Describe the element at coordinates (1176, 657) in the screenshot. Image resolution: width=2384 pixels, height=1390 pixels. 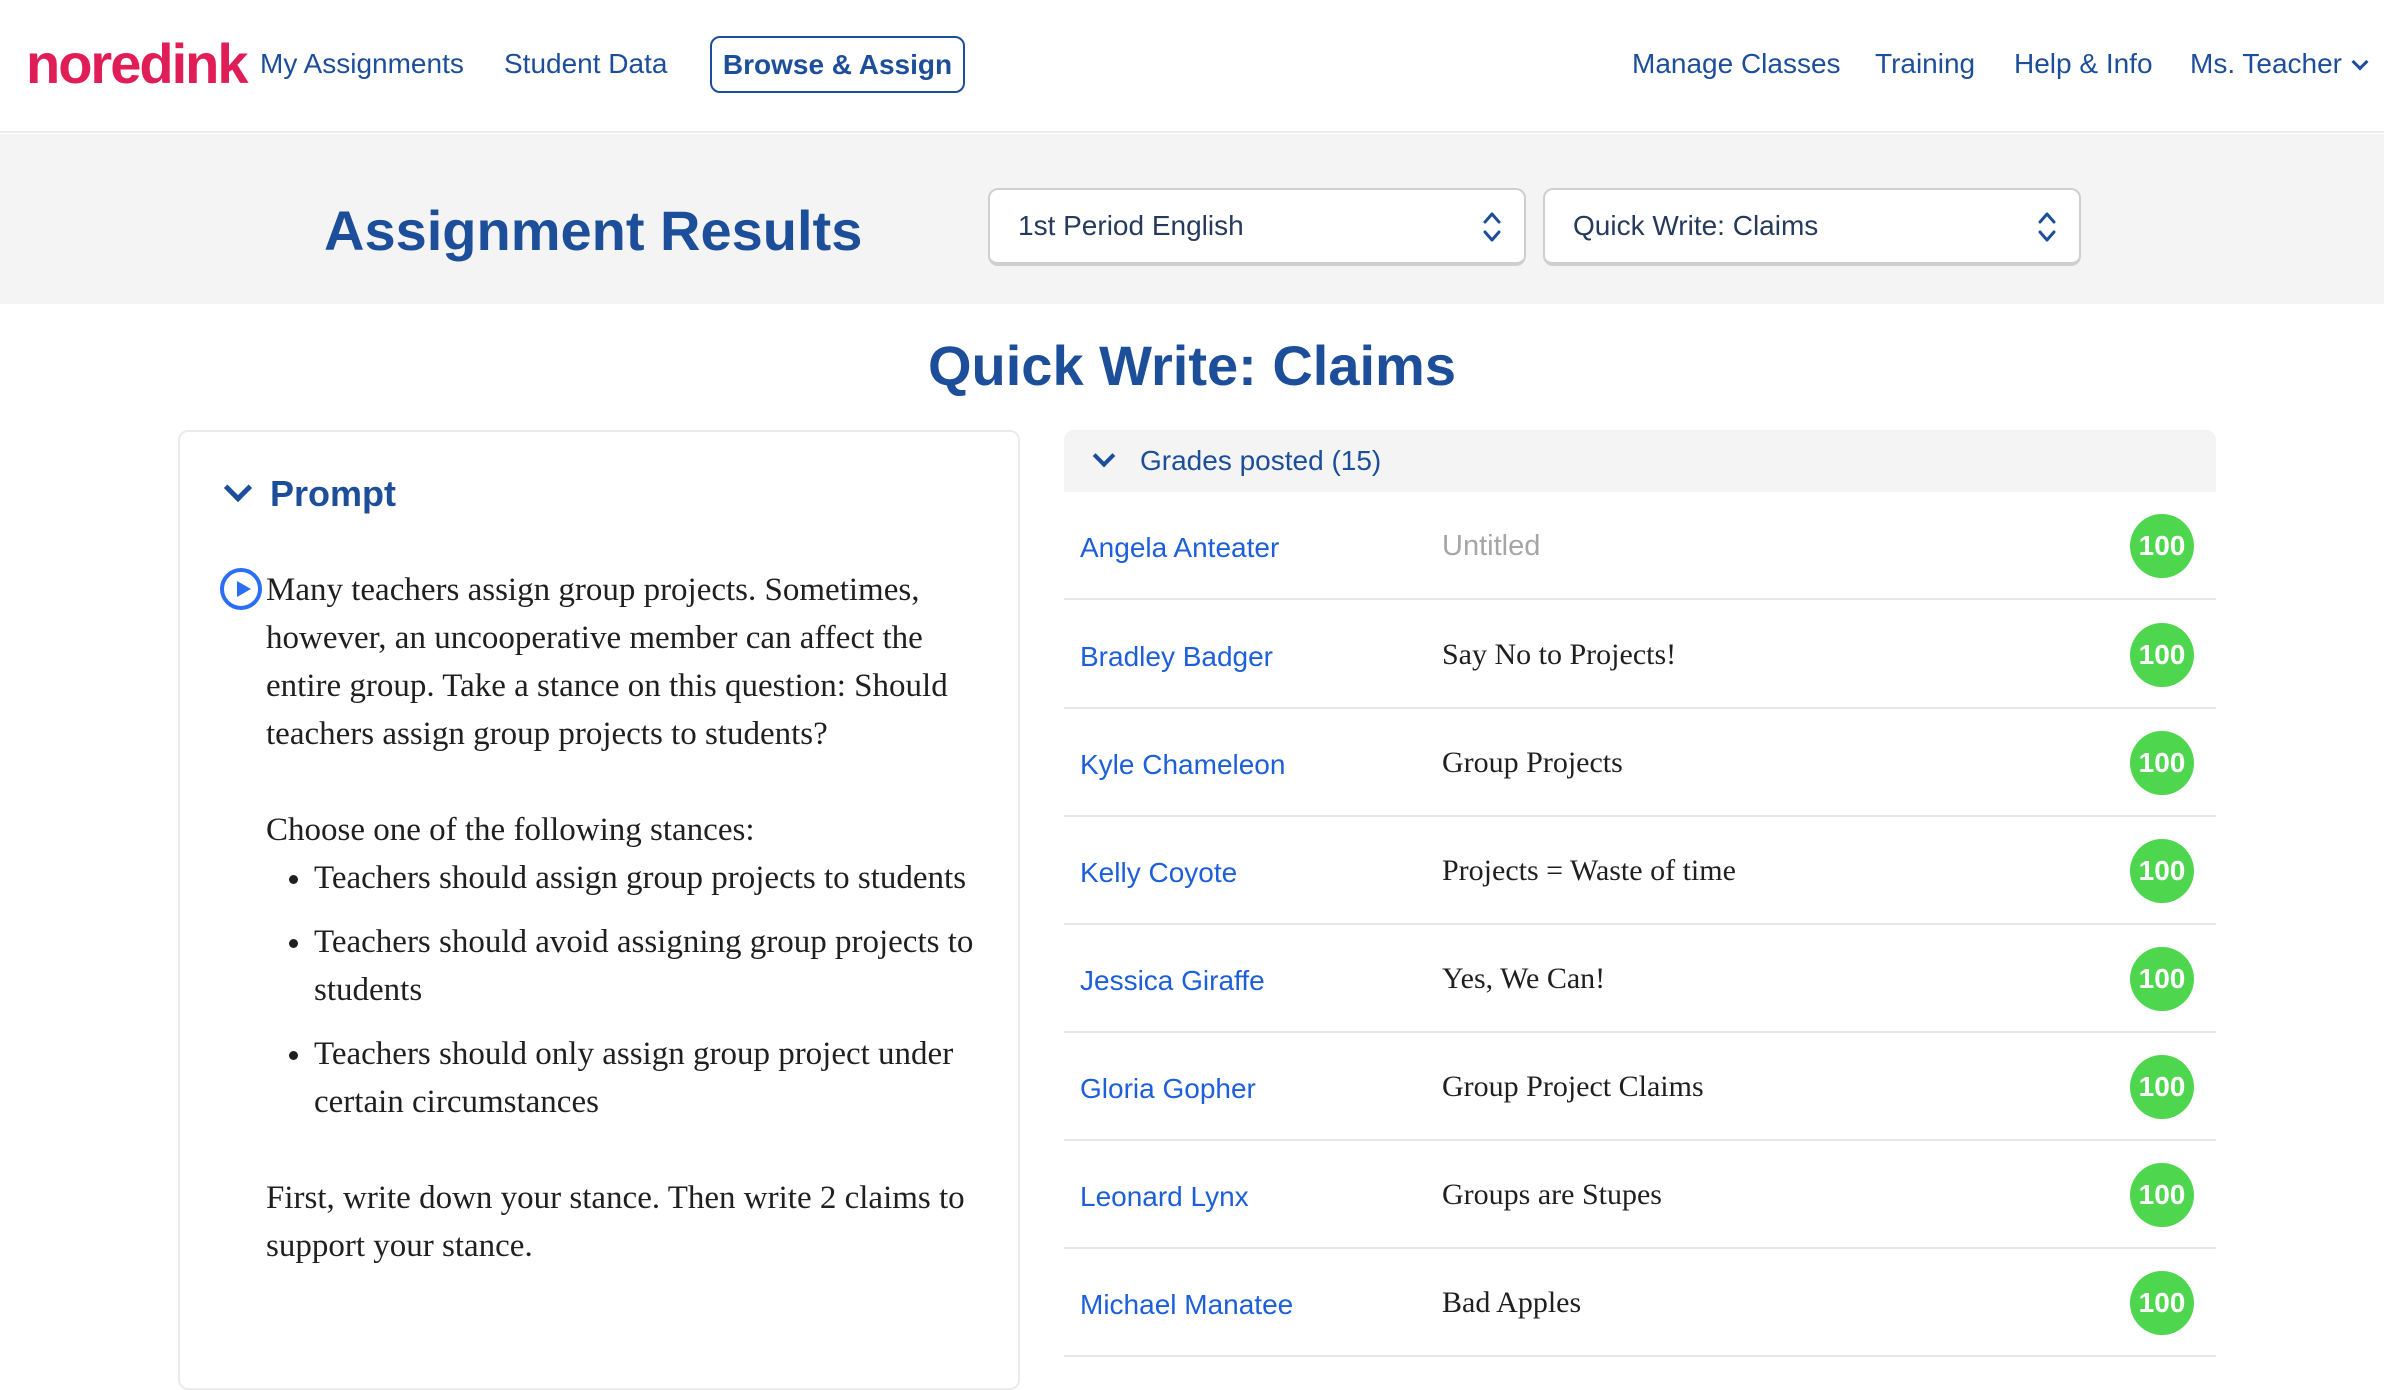
I see `student-name-link: Bradley Badger` at that location.